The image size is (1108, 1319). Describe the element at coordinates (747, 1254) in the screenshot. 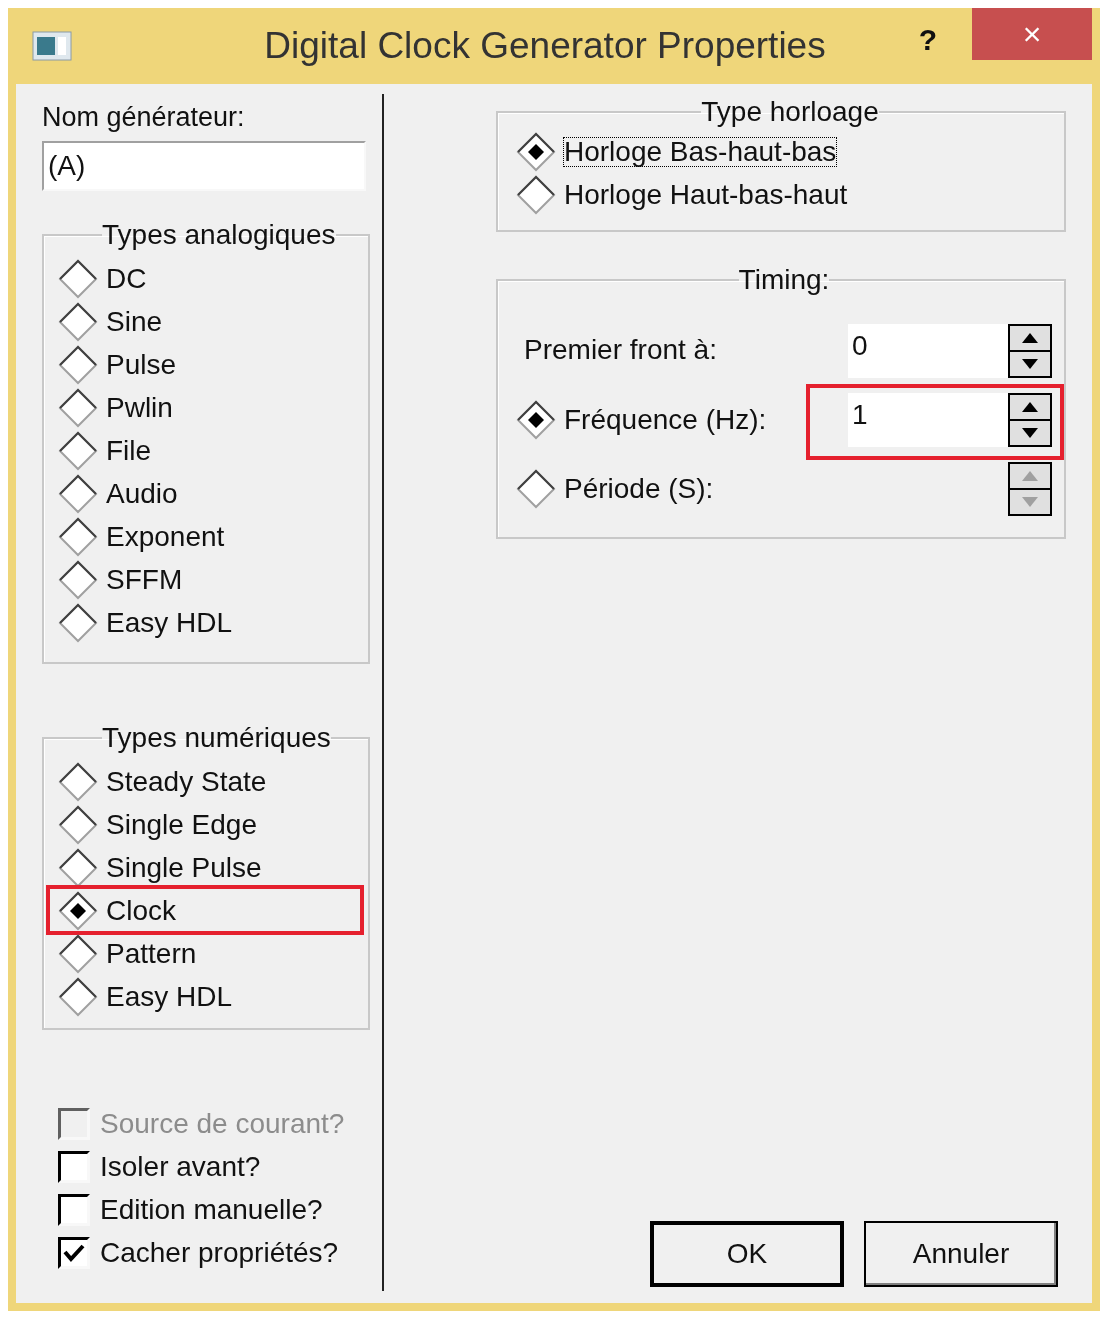

I see `ok-button: OK` at that location.